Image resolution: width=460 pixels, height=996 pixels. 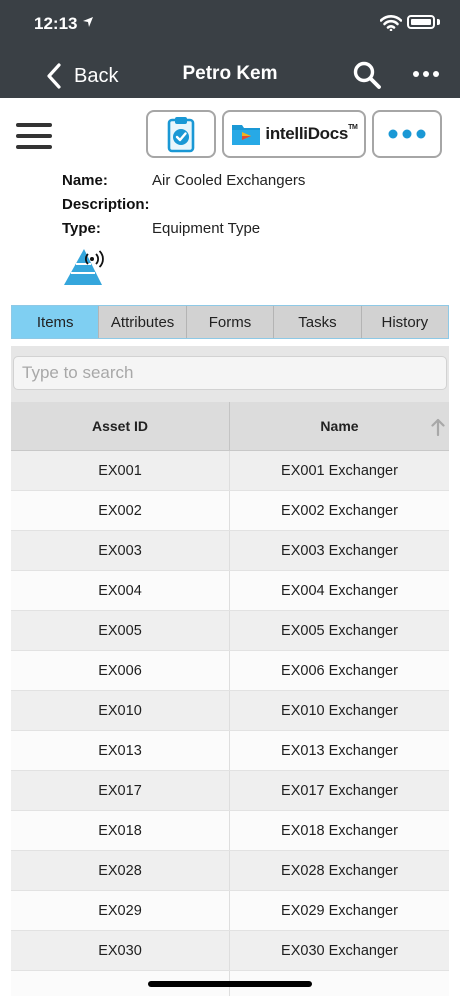 What do you see at coordinates (34, 136) in the screenshot?
I see `hamburger-menu-icon` at bounding box center [34, 136].